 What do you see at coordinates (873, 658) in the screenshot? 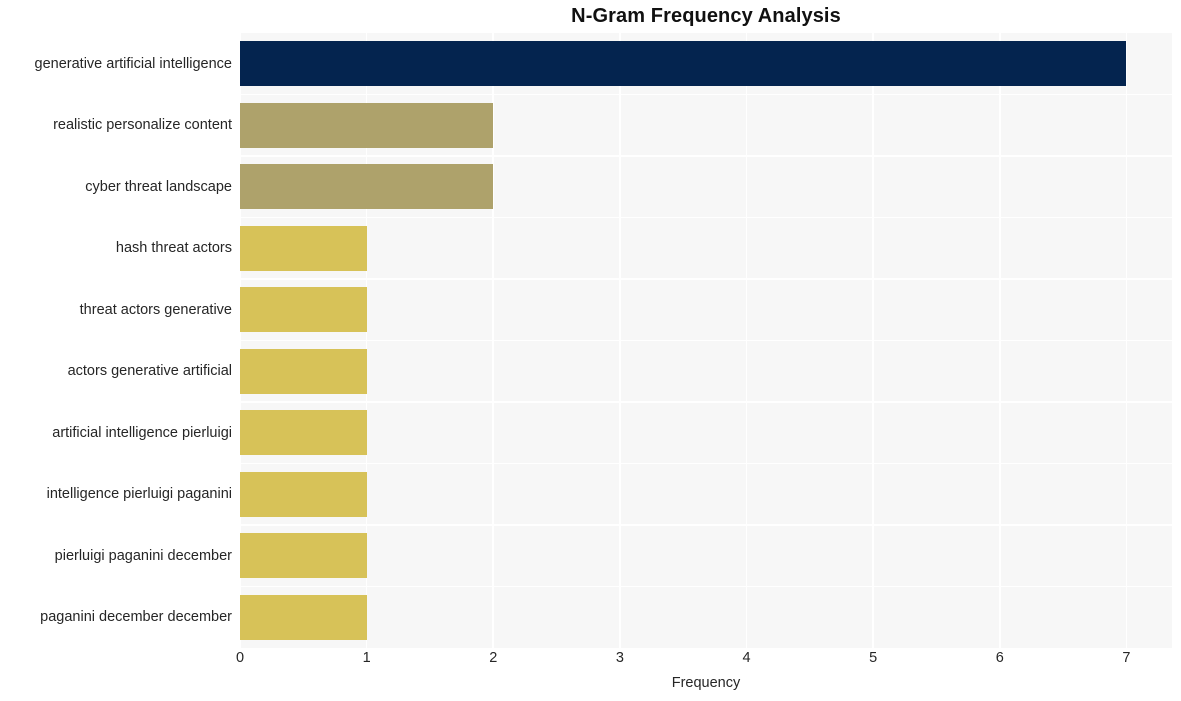
I see `x-axis-tick-label: 5` at bounding box center [873, 658].